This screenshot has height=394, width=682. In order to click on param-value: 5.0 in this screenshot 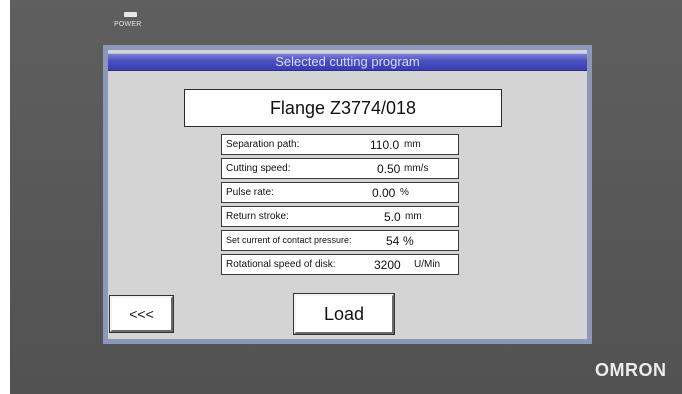, I will do `click(392, 217)`.